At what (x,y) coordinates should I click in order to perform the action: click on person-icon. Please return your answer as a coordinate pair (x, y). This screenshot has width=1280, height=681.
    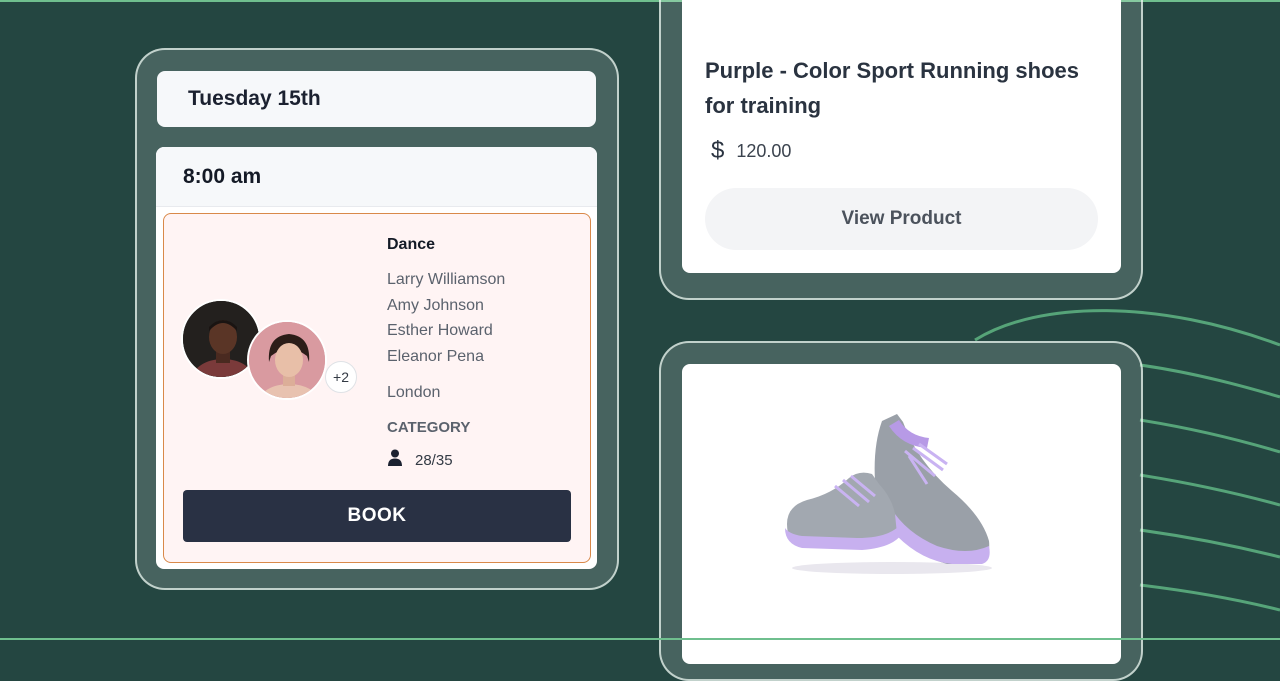
    Looking at the image, I should click on (395, 460).